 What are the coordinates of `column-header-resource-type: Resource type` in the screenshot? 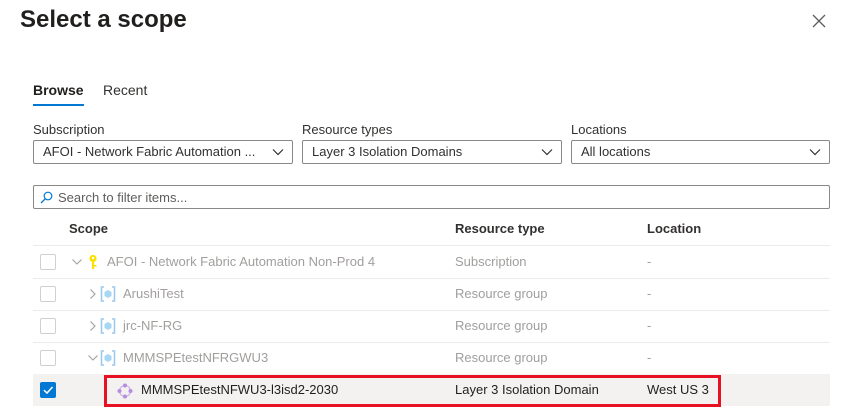 It's located at (500, 228).